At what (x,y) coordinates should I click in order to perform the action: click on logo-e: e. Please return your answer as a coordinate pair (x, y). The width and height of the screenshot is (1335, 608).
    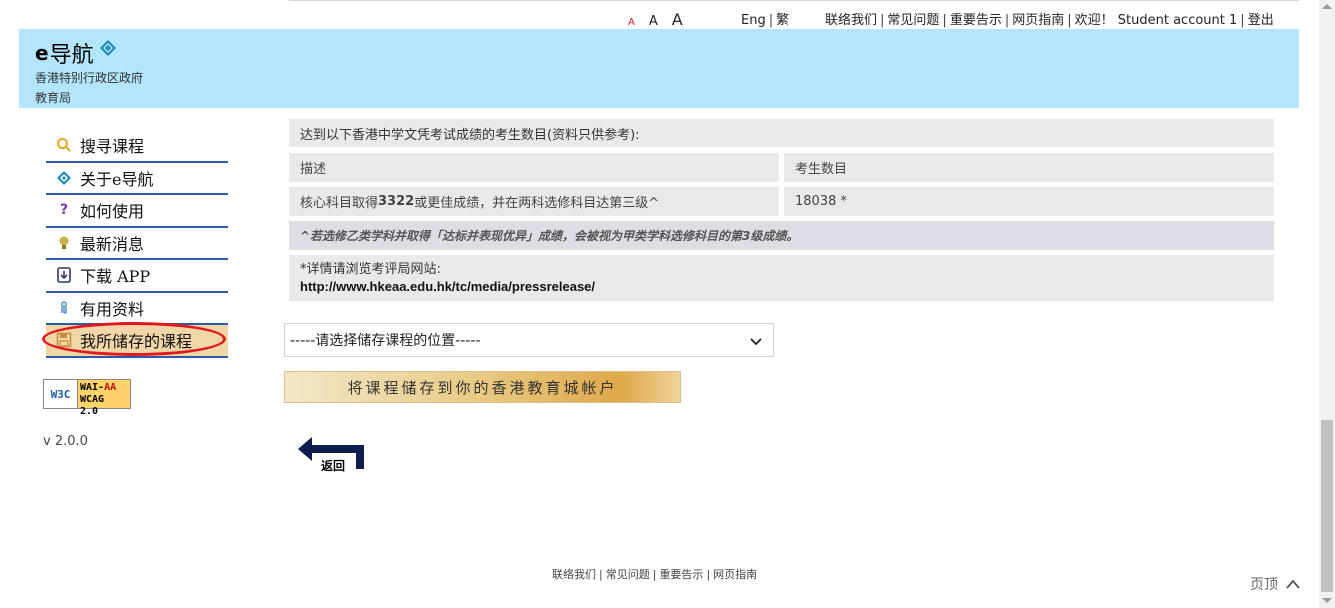
    Looking at the image, I should click on (42, 53).